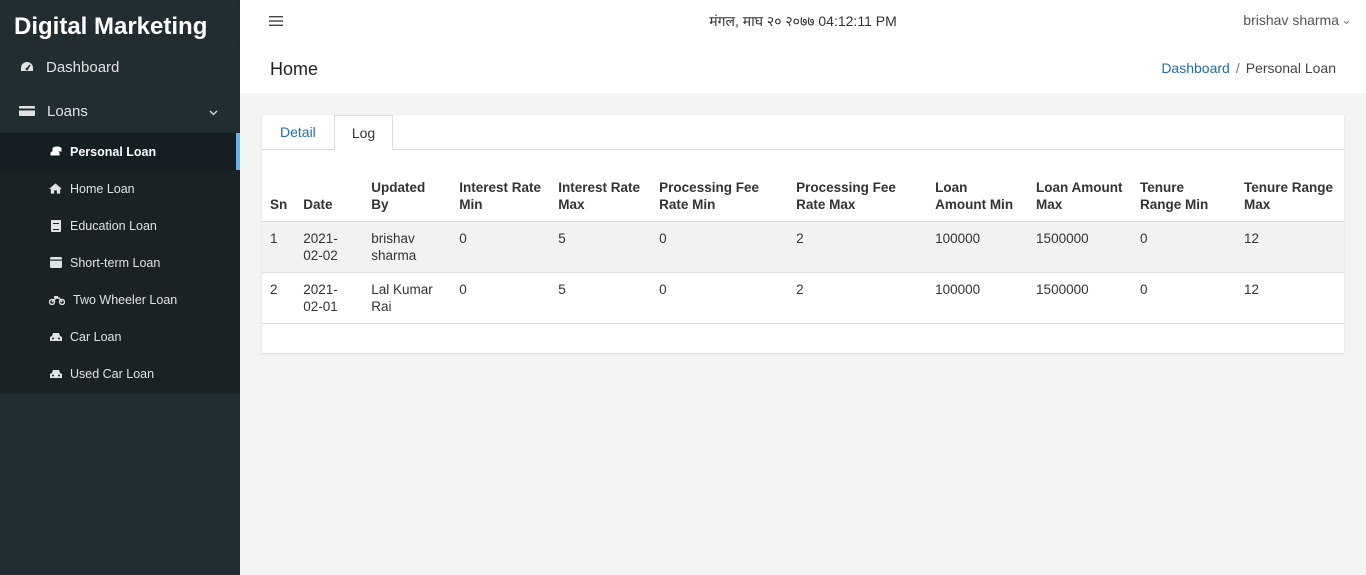  Describe the element at coordinates (501, 196) in the screenshot. I see `column-header: Interest Rate Min` at that location.